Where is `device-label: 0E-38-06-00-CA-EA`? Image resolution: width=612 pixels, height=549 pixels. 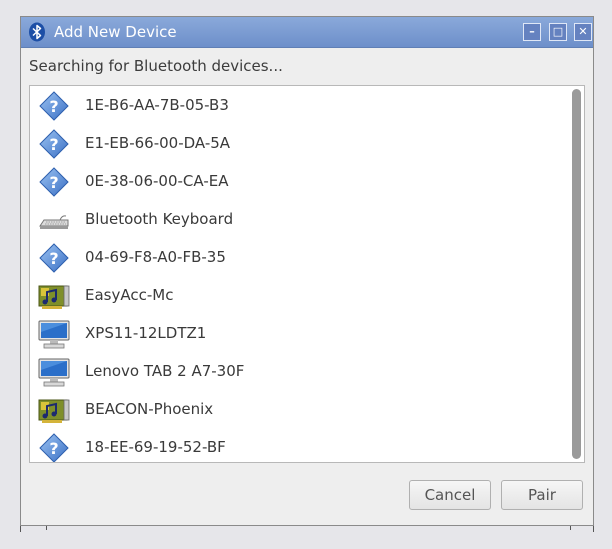
device-label: 0E-38-06-00-CA-EA is located at coordinates (157, 181).